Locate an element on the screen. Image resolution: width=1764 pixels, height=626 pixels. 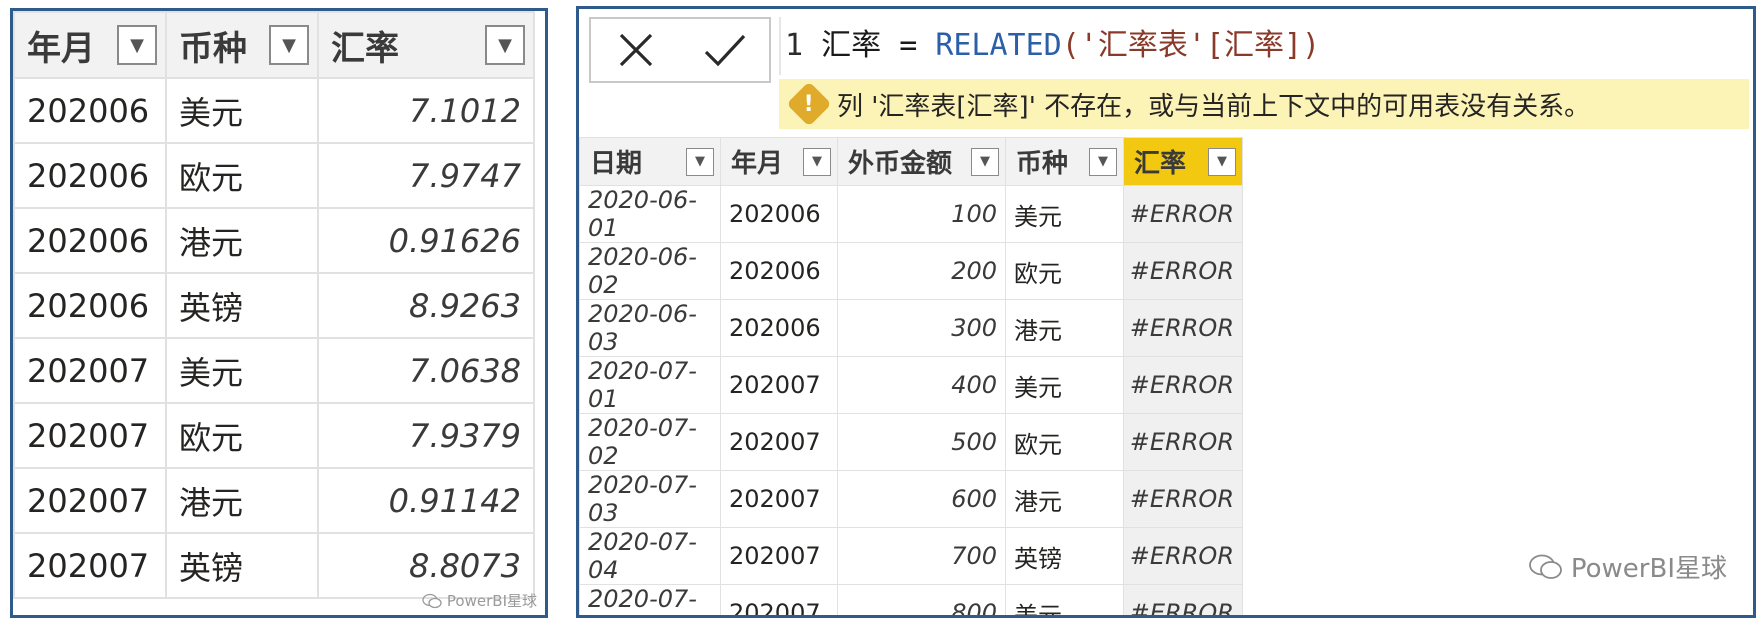
cell-foreign-amount: 200 is located at coordinates (921, 271).